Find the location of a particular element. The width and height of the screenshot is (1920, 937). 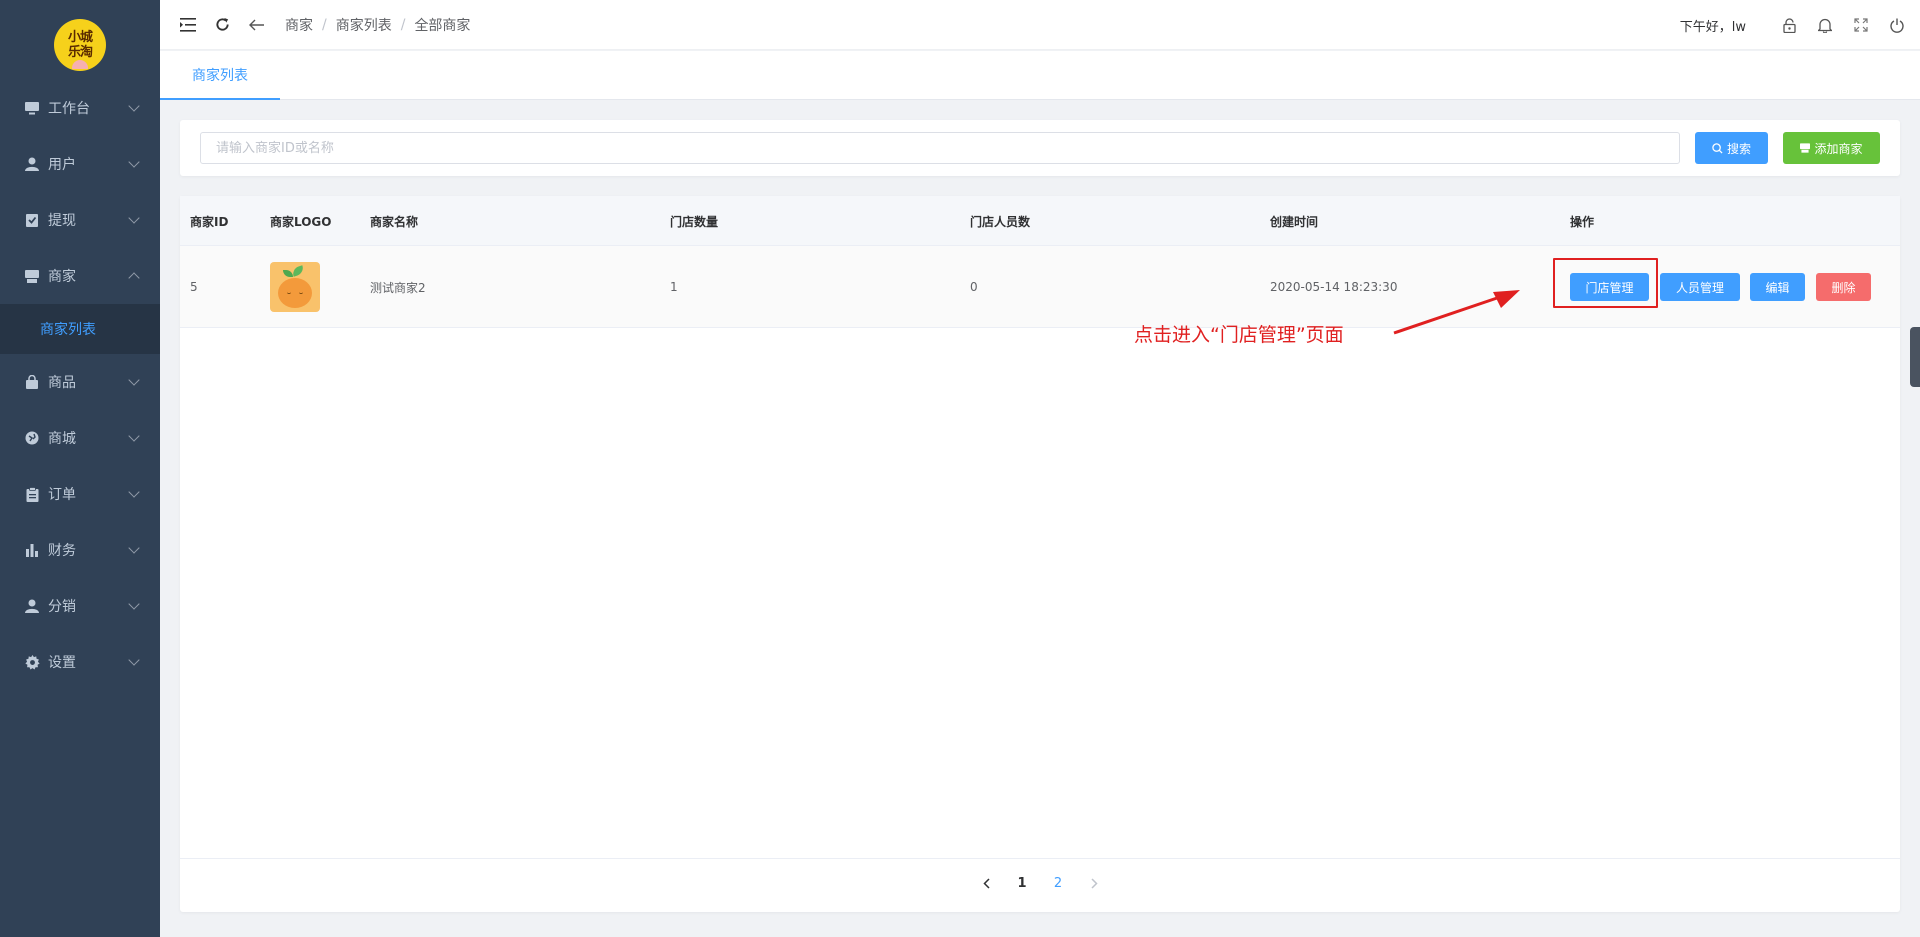

logo-text-line1: 小城 is located at coordinates (80, 37).